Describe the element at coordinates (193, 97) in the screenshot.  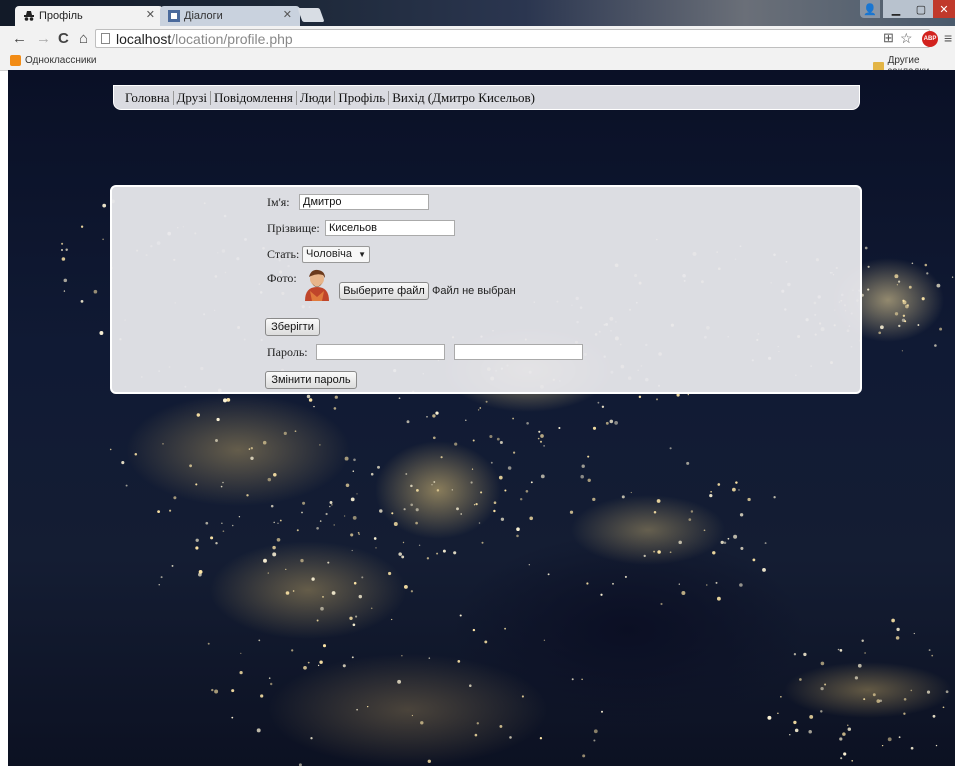
I see `nav-friends: Друзі` at that location.